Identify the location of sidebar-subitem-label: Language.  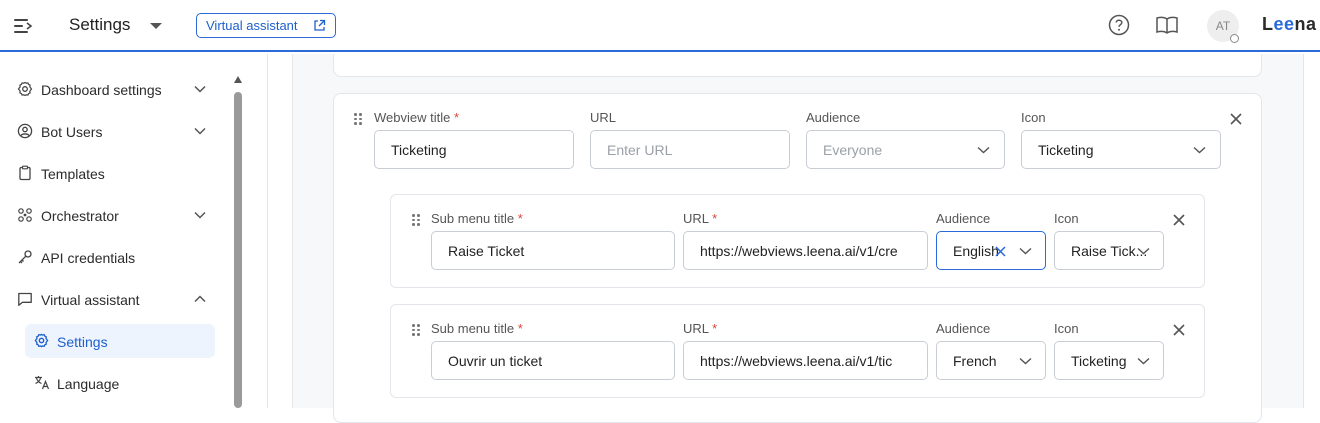
(88, 384).